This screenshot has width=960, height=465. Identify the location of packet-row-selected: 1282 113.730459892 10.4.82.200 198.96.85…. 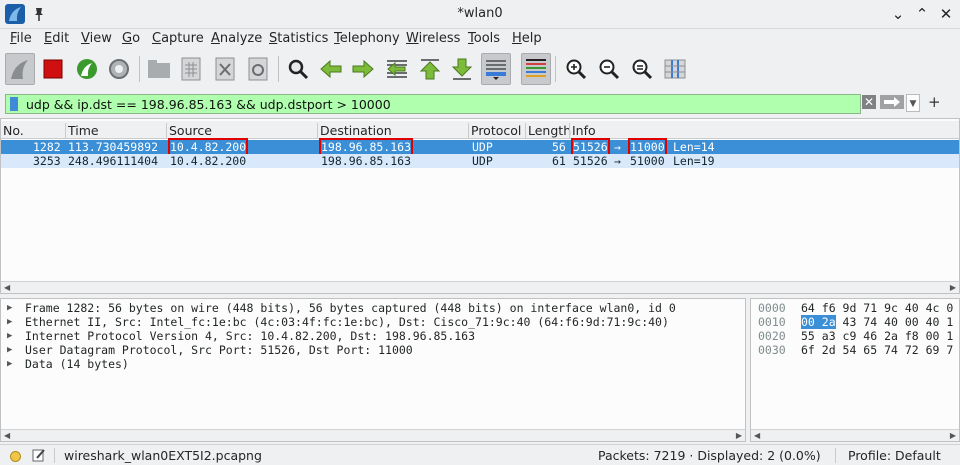
(480, 147).